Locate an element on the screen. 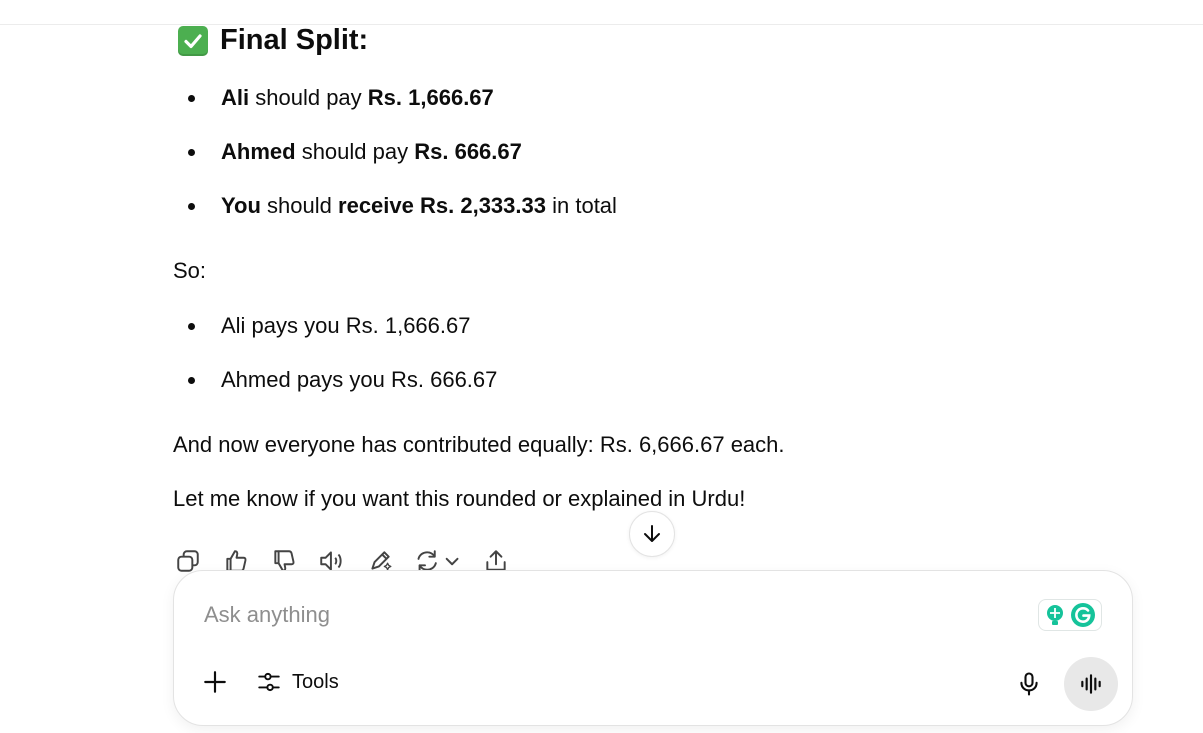  payer-name: Ahmed is located at coordinates (258, 151).